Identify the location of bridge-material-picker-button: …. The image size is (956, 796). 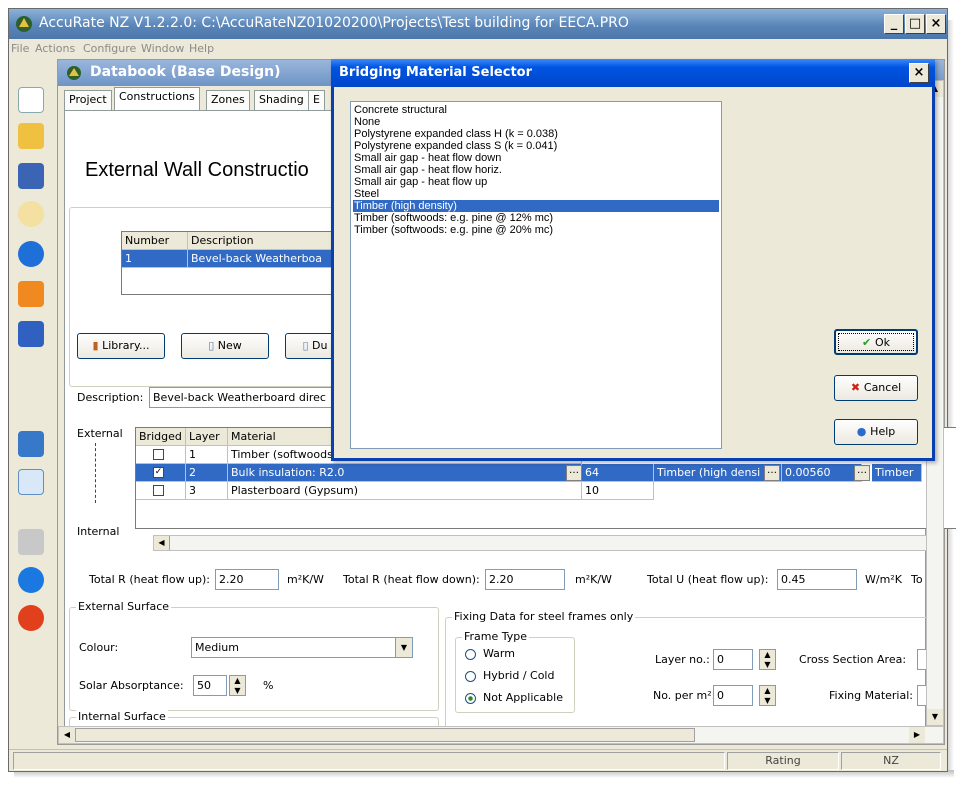
(772, 473).